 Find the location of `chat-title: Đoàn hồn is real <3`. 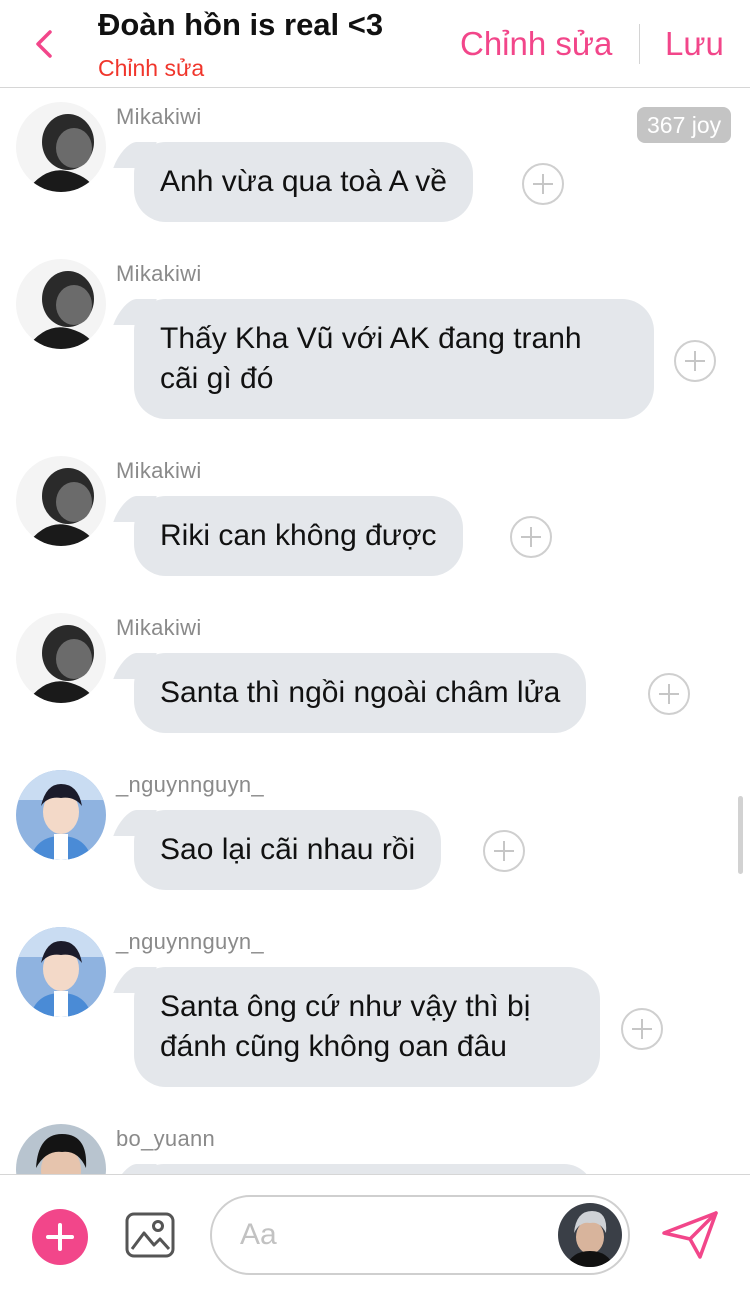

chat-title: Đoàn hồn is real <3 is located at coordinates (241, 24).